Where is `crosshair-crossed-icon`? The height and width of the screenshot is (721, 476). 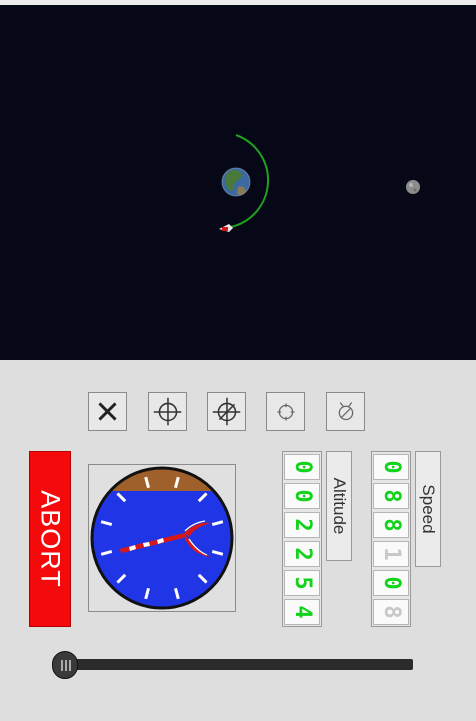
crosshair-crossed-icon is located at coordinates (346, 411).